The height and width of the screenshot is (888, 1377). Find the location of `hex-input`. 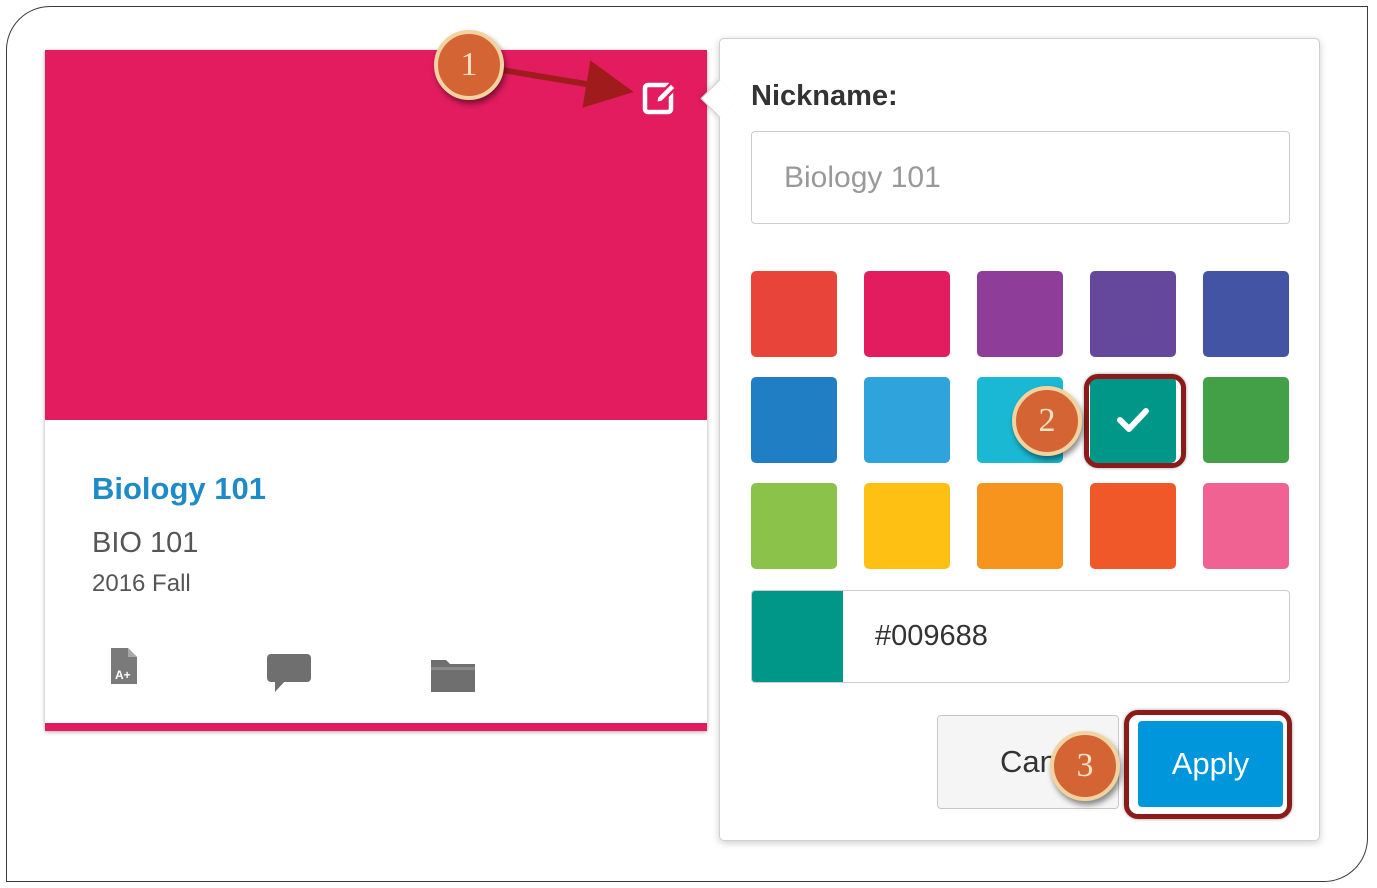

hex-input is located at coordinates (1066, 636).